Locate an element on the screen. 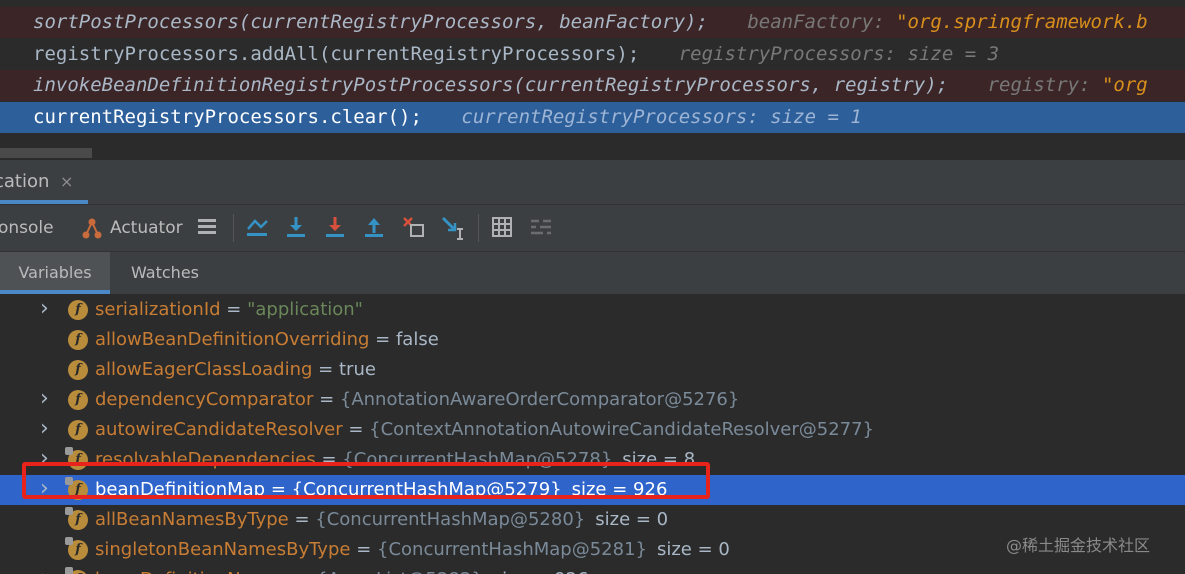 The width and height of the screenshot is (1185, 574). variable-row: f allowEagerClassLoading = true is located at coordinates (592, 370).